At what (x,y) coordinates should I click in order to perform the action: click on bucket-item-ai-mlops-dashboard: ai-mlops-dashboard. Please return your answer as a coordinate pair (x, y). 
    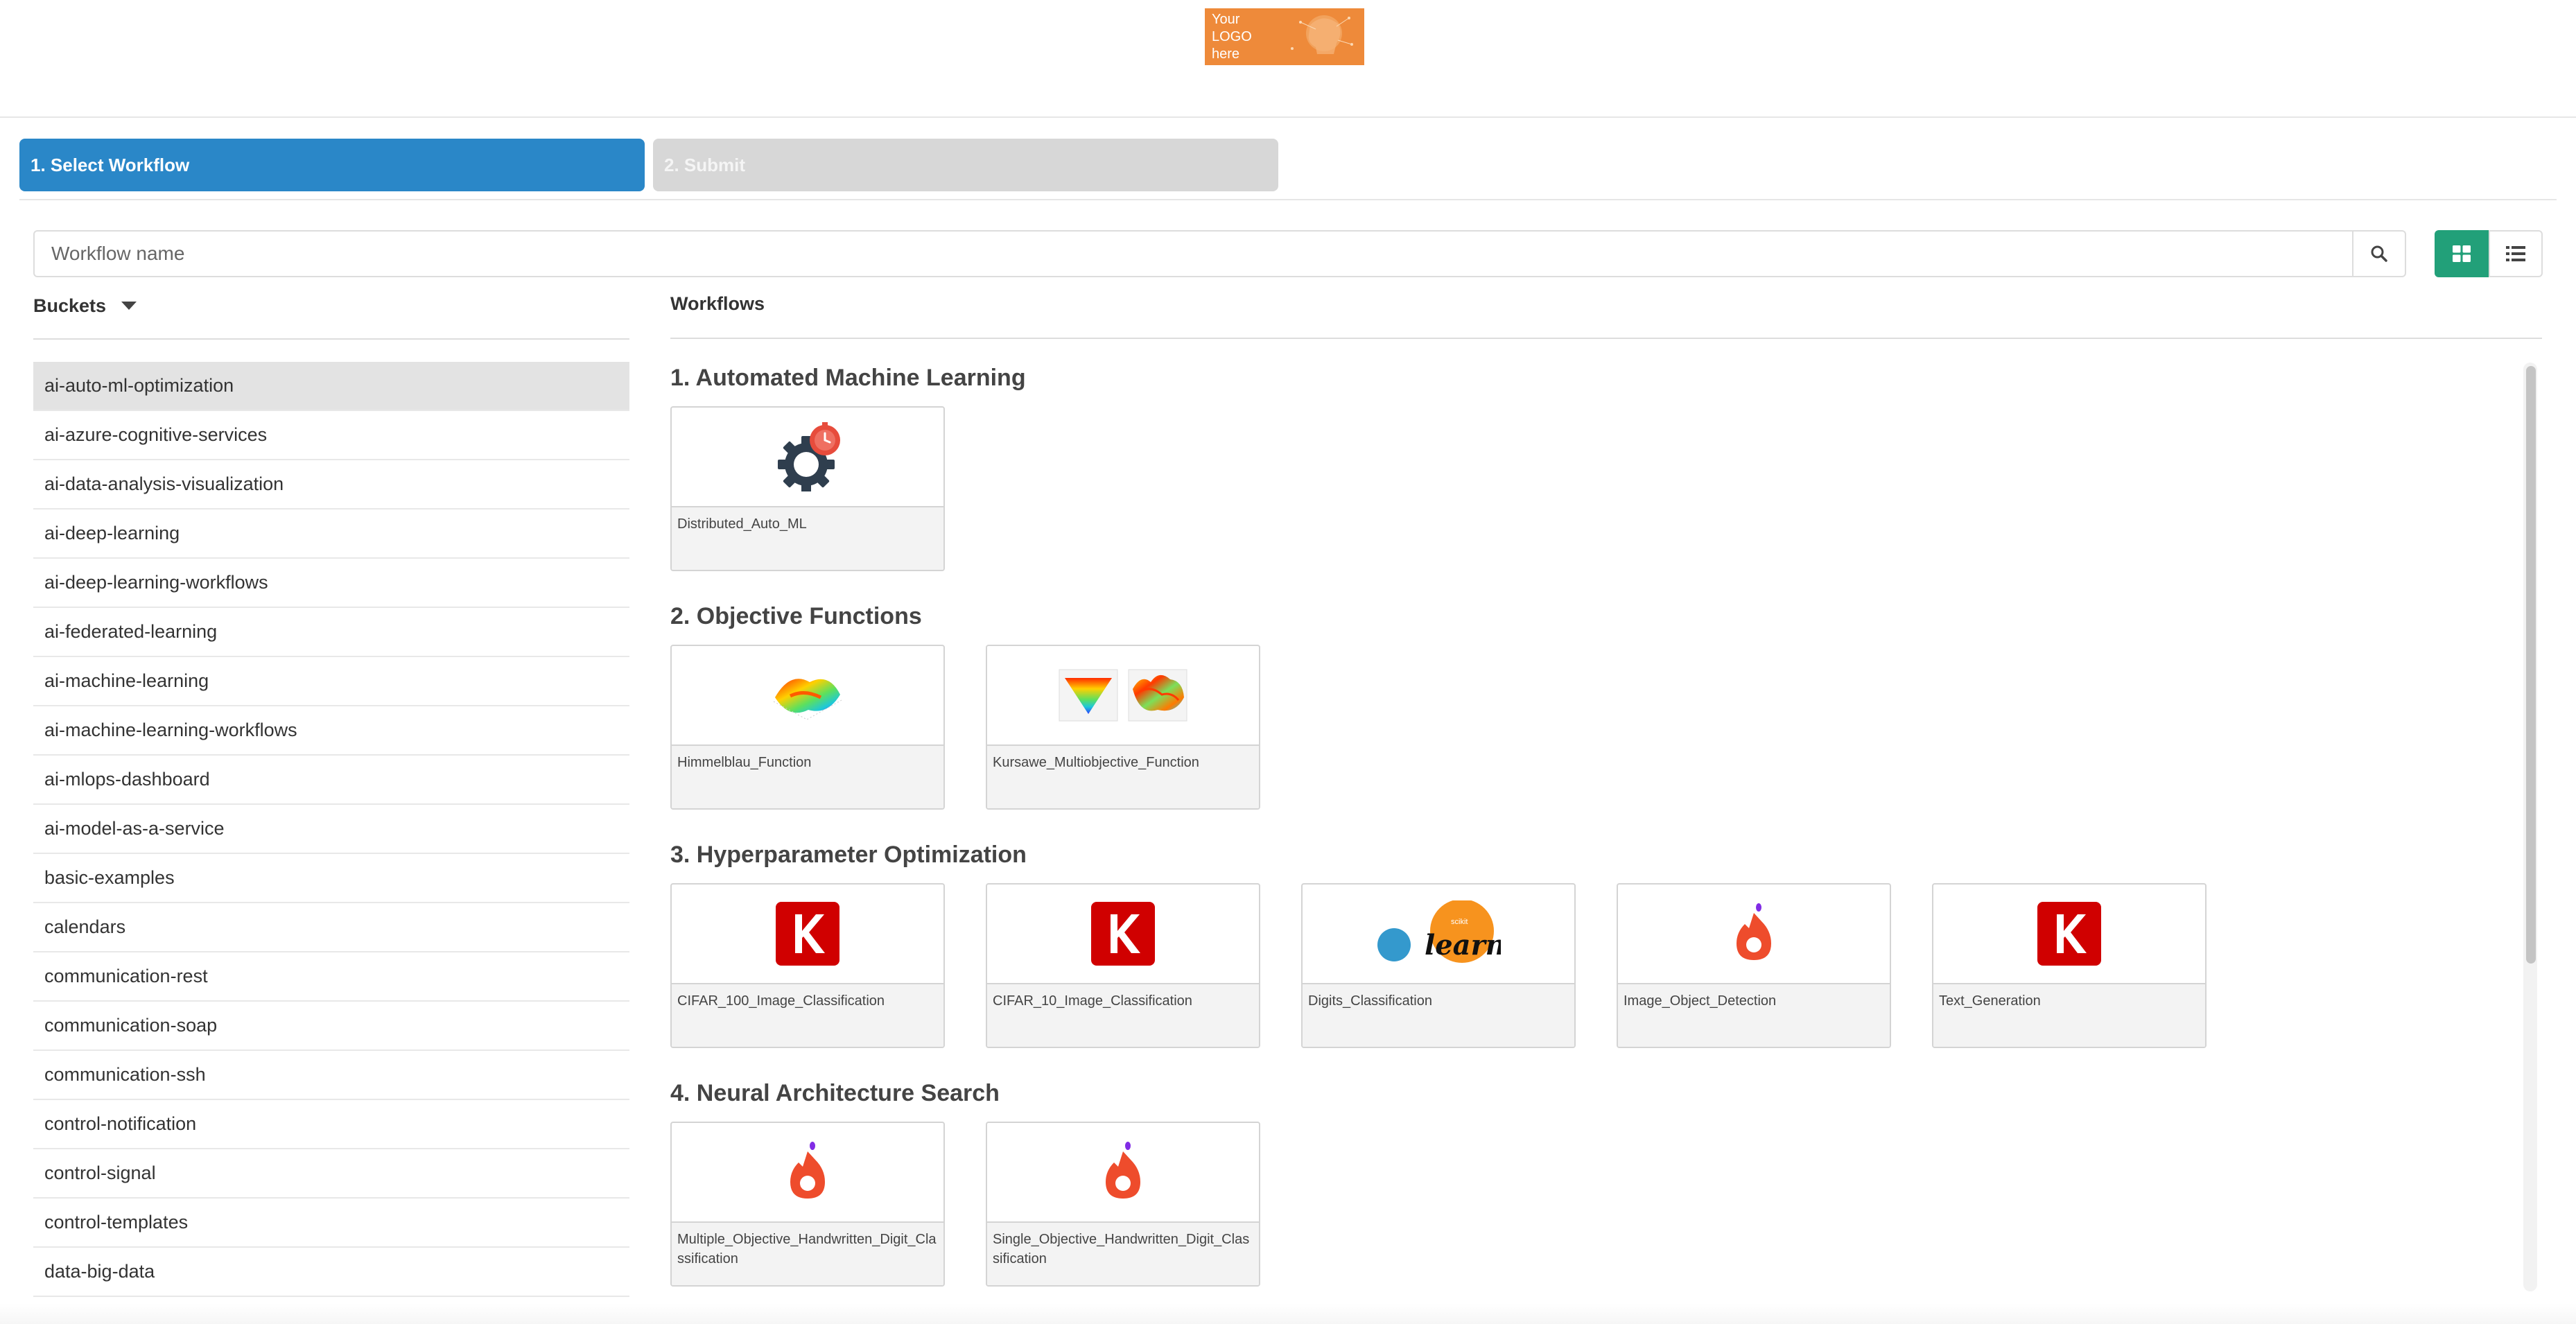
    Looking at the image, I should click on (331, 780).